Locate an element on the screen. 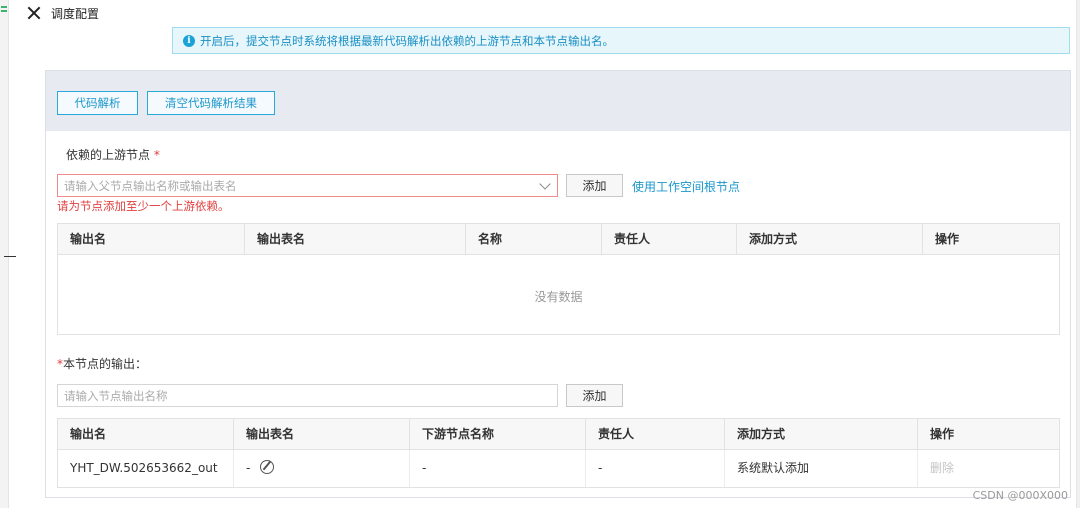  right-scroll-edge is located at coordinates (1078, 254).